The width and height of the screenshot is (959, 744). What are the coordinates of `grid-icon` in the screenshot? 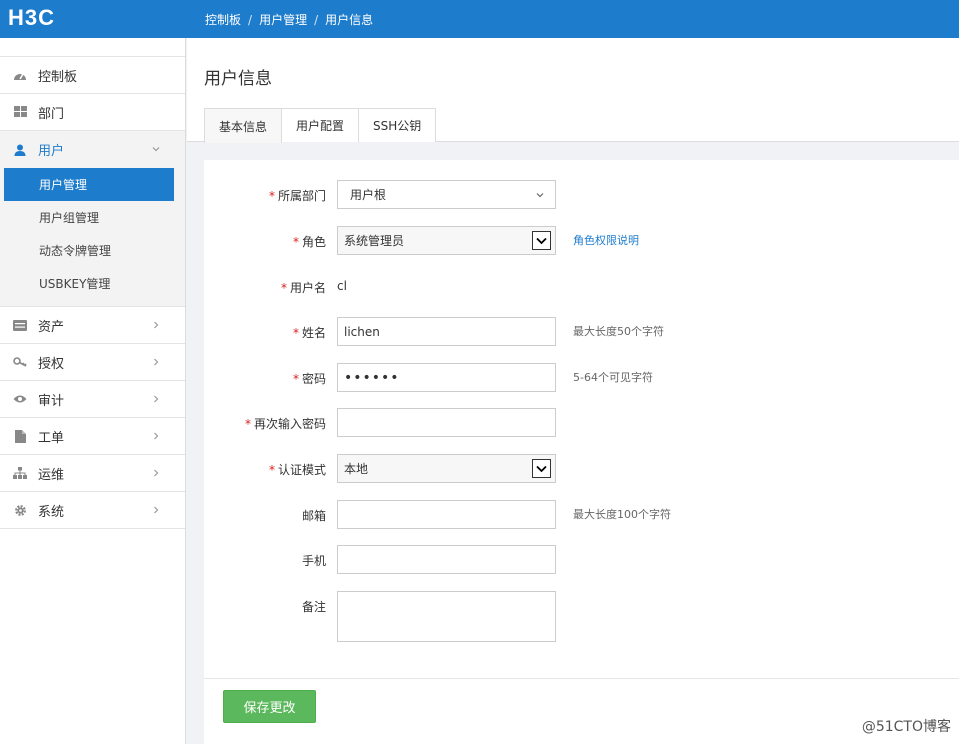 It's located at (20, 112).